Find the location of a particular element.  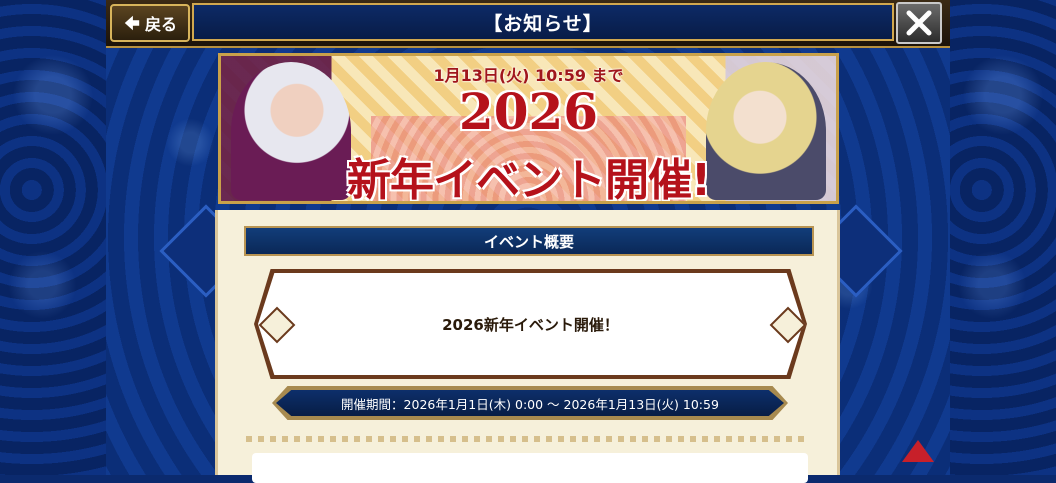

back-button: 戻る is located at coordinates (150, 23).